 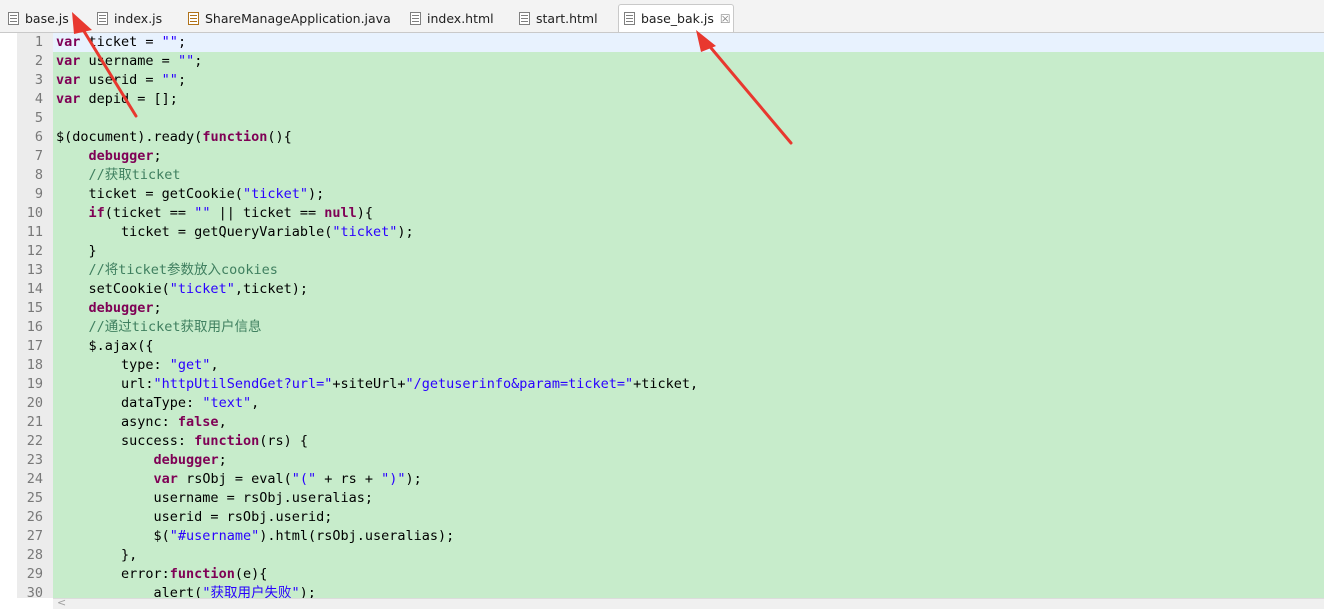 What do you see at coordinates (662, 327) in the screenshot?
I see `code-line: 16 //通过ticket获取用户信息` at bounding box center [662, 327].